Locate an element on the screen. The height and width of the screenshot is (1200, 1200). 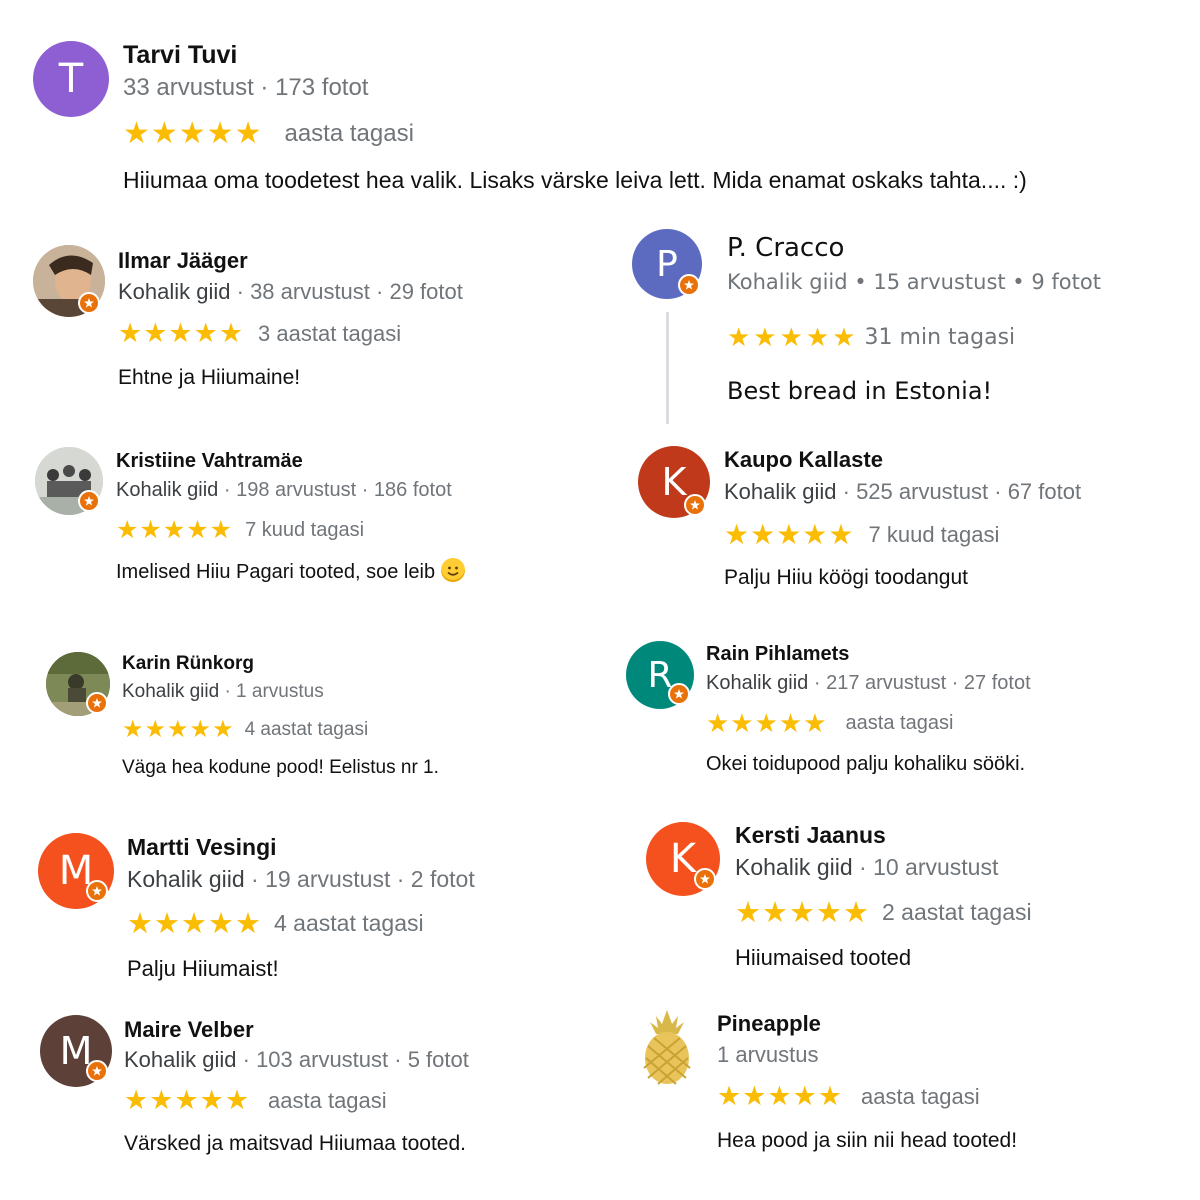
review-text: Imelised Hiiu Pagari tooted, soe leib is located at coordinates (291, 571).